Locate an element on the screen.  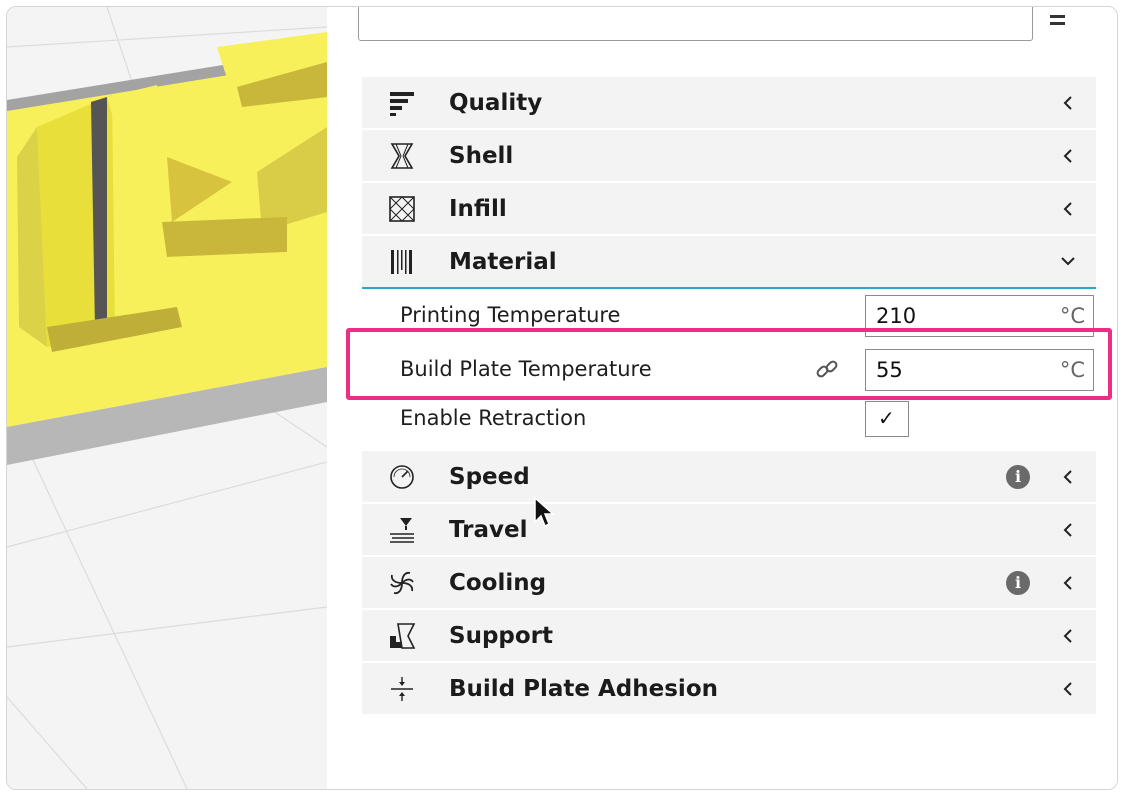
infill-icon is located at coordinates (402, 209).